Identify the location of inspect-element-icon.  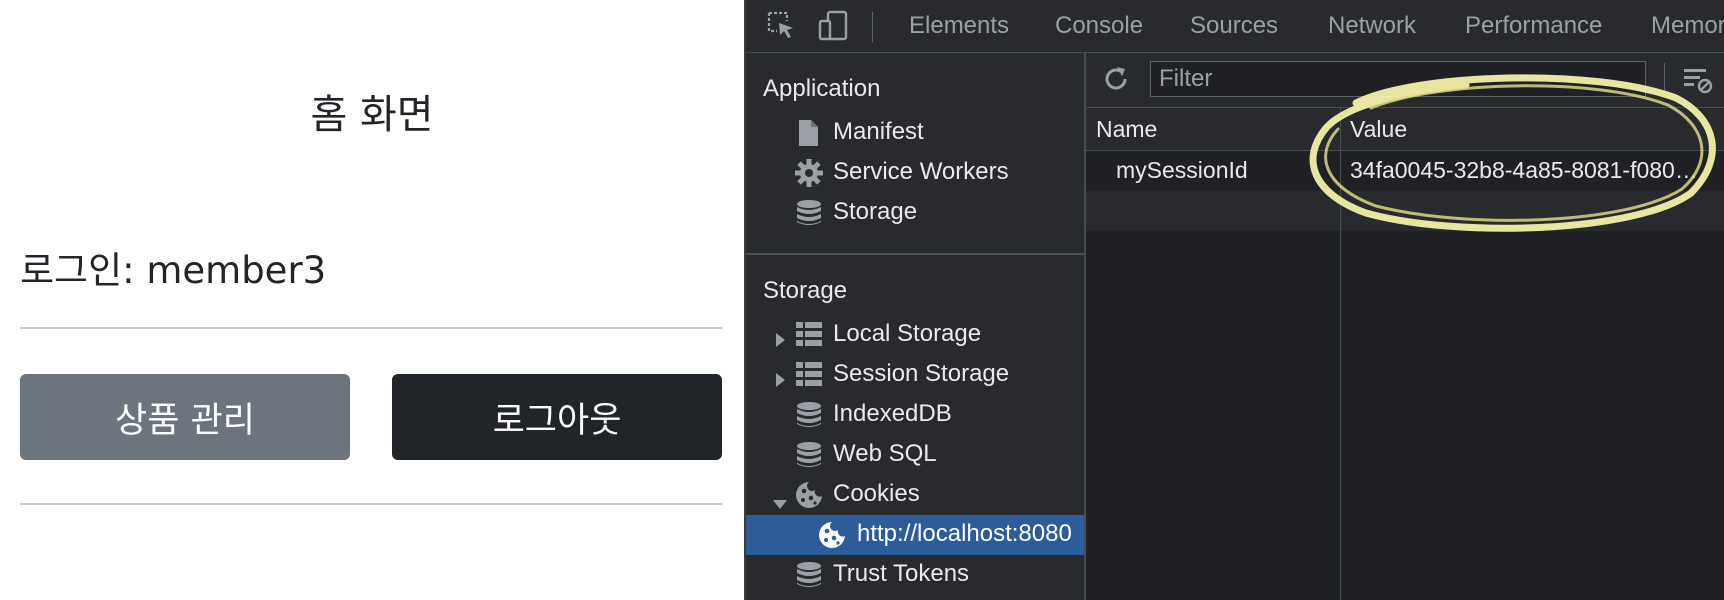
(781, 27).